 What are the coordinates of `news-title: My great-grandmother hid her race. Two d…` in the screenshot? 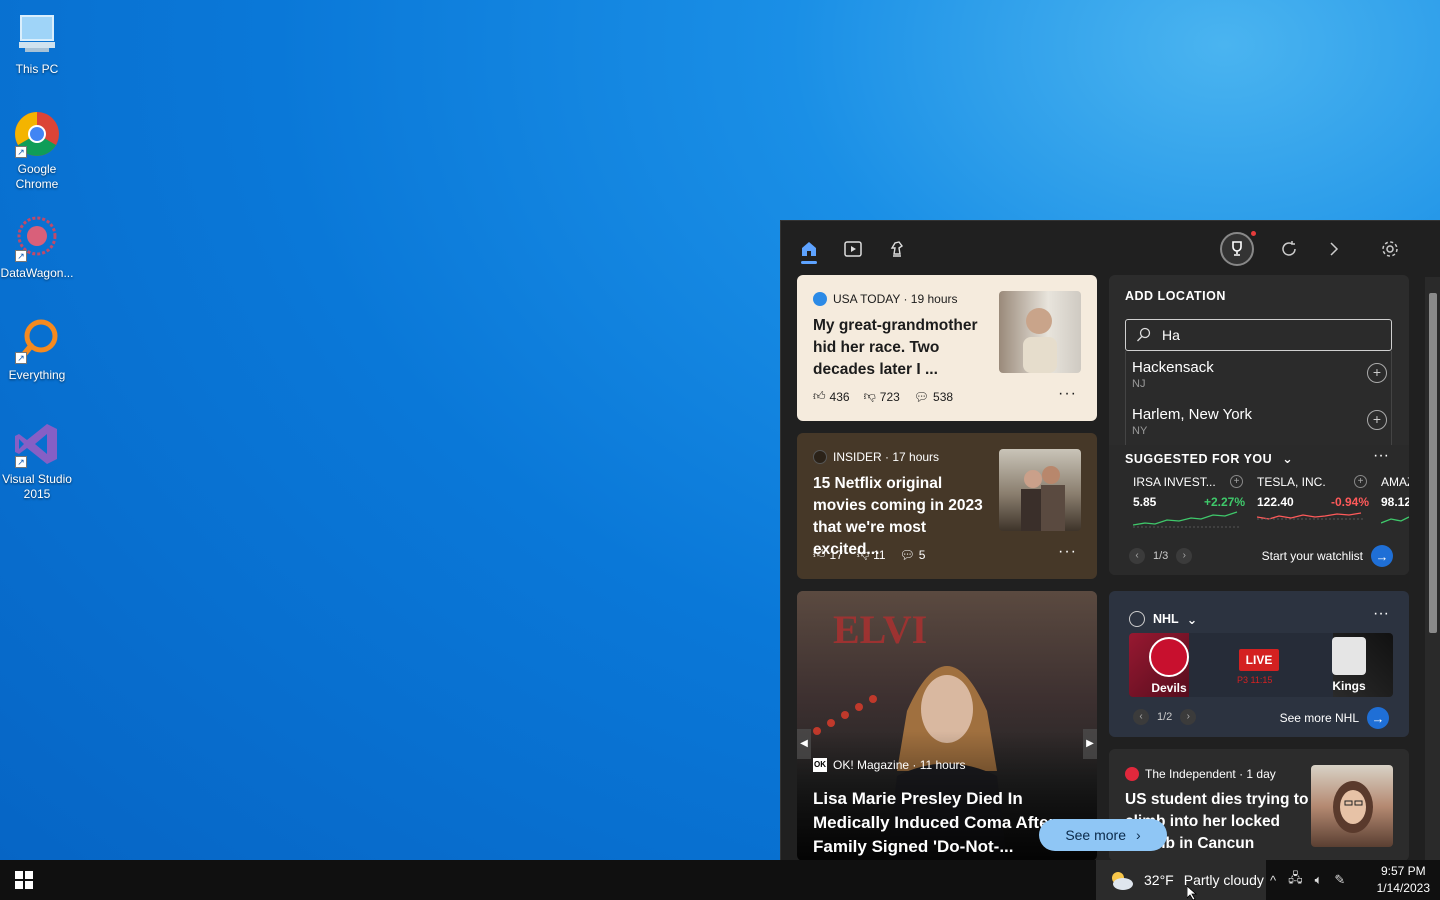 It's located at (901, 348).